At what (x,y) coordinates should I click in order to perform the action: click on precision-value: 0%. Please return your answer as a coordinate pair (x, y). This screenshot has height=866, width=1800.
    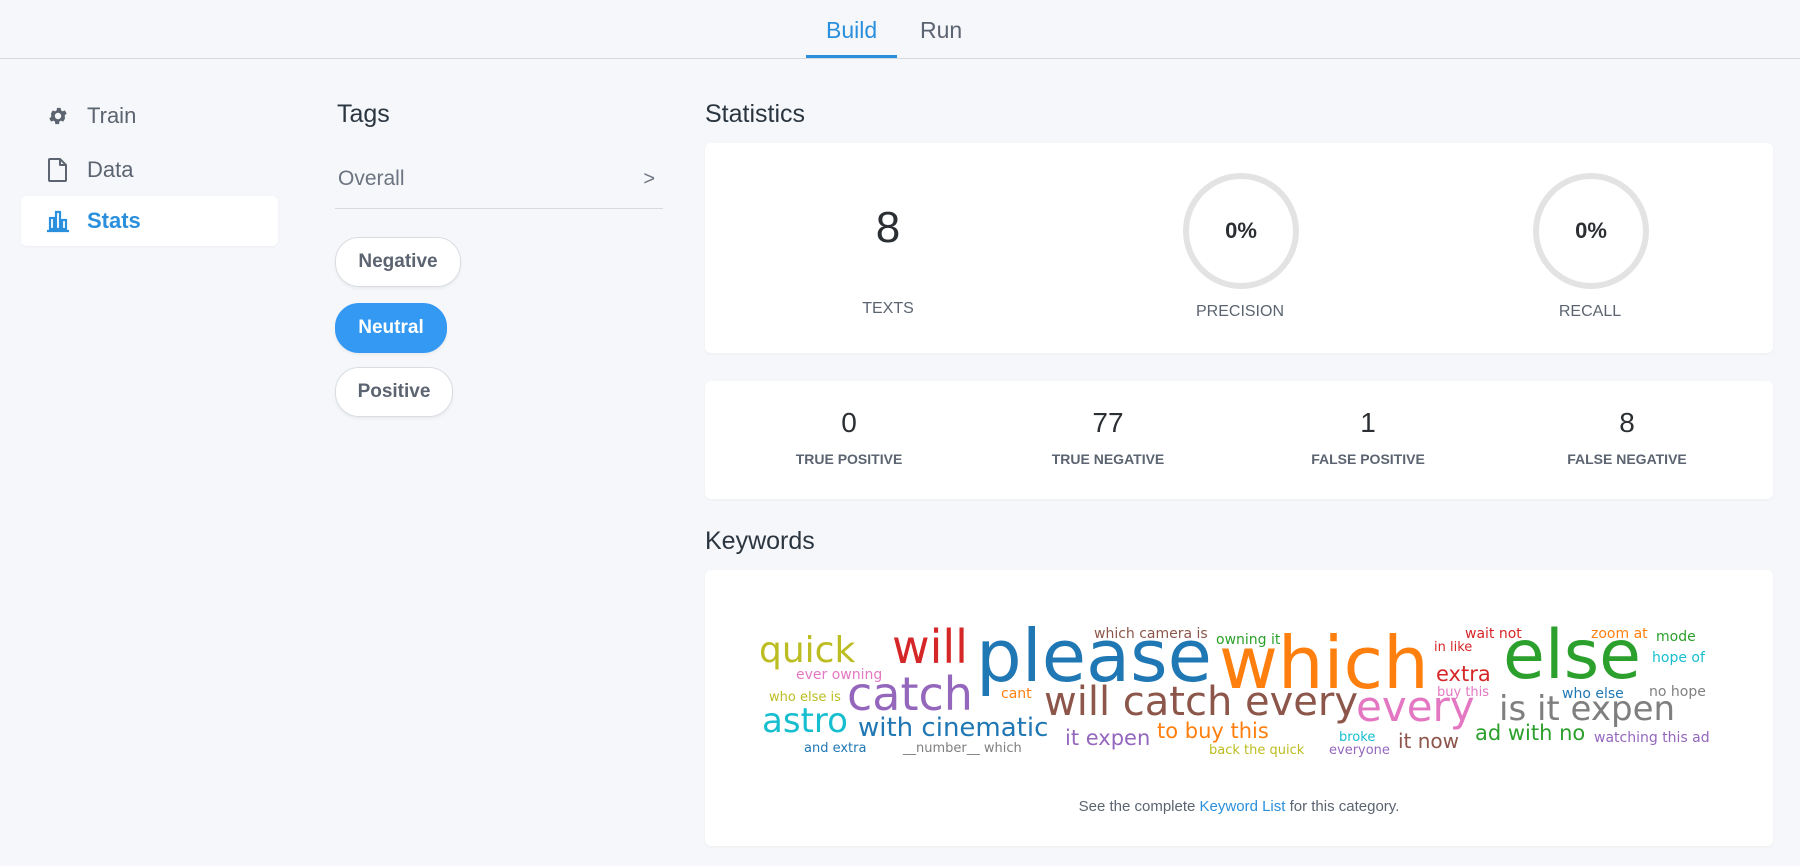
    Looking at the image, I should click on (1241, 230).